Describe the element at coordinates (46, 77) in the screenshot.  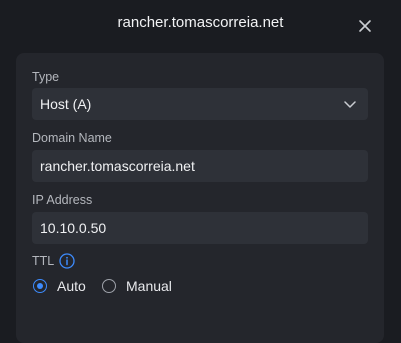
I see `type-label: Type` at that location.